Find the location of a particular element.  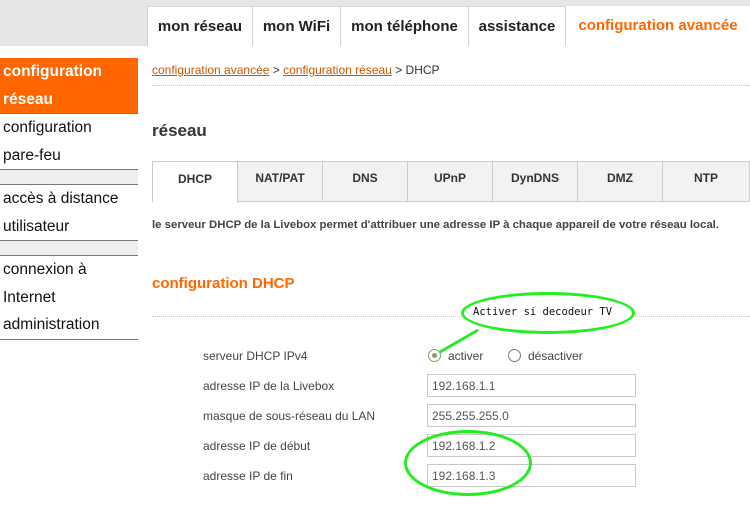

radio-activer-label: activer is located at coordinates (465, 356).